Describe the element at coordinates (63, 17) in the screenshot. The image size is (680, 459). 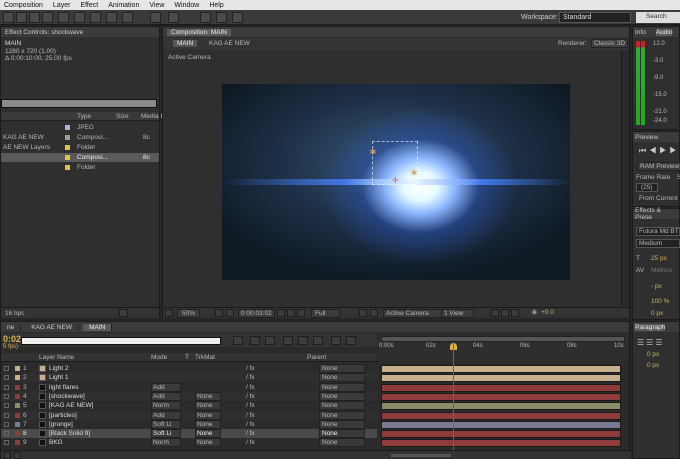
I see `pan-tool-icon` at that location.